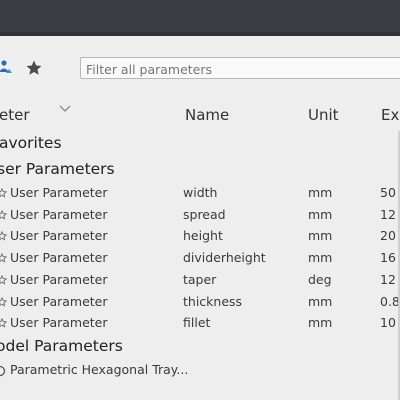 This screenshot has height=400, width=400. Describe the element at coordinates (212, 301) in the screenshot. I see `parameter-name: thickness` at that location.